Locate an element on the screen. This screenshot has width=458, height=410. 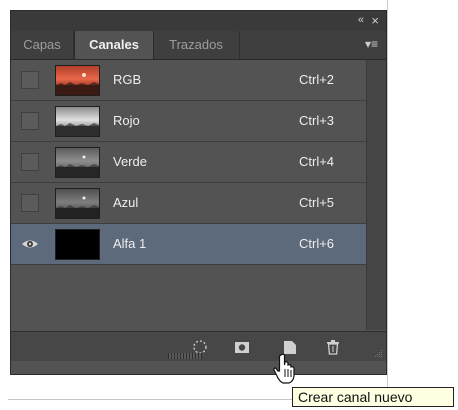
eye-icon is located at coordinates (30, 244).